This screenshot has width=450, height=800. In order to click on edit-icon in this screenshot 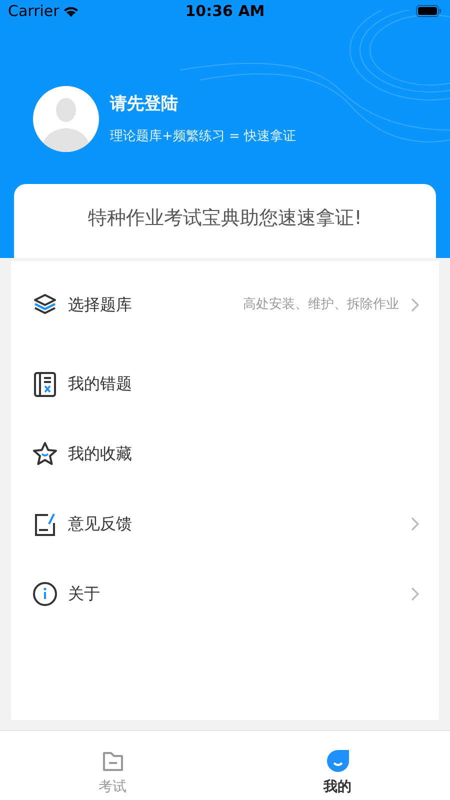, I will do `click(45, 524)`.